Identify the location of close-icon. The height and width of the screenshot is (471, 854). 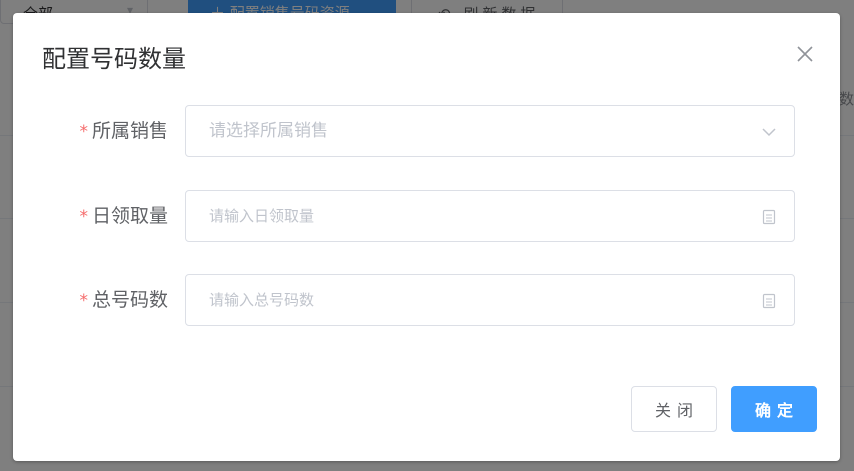
(805, 54).